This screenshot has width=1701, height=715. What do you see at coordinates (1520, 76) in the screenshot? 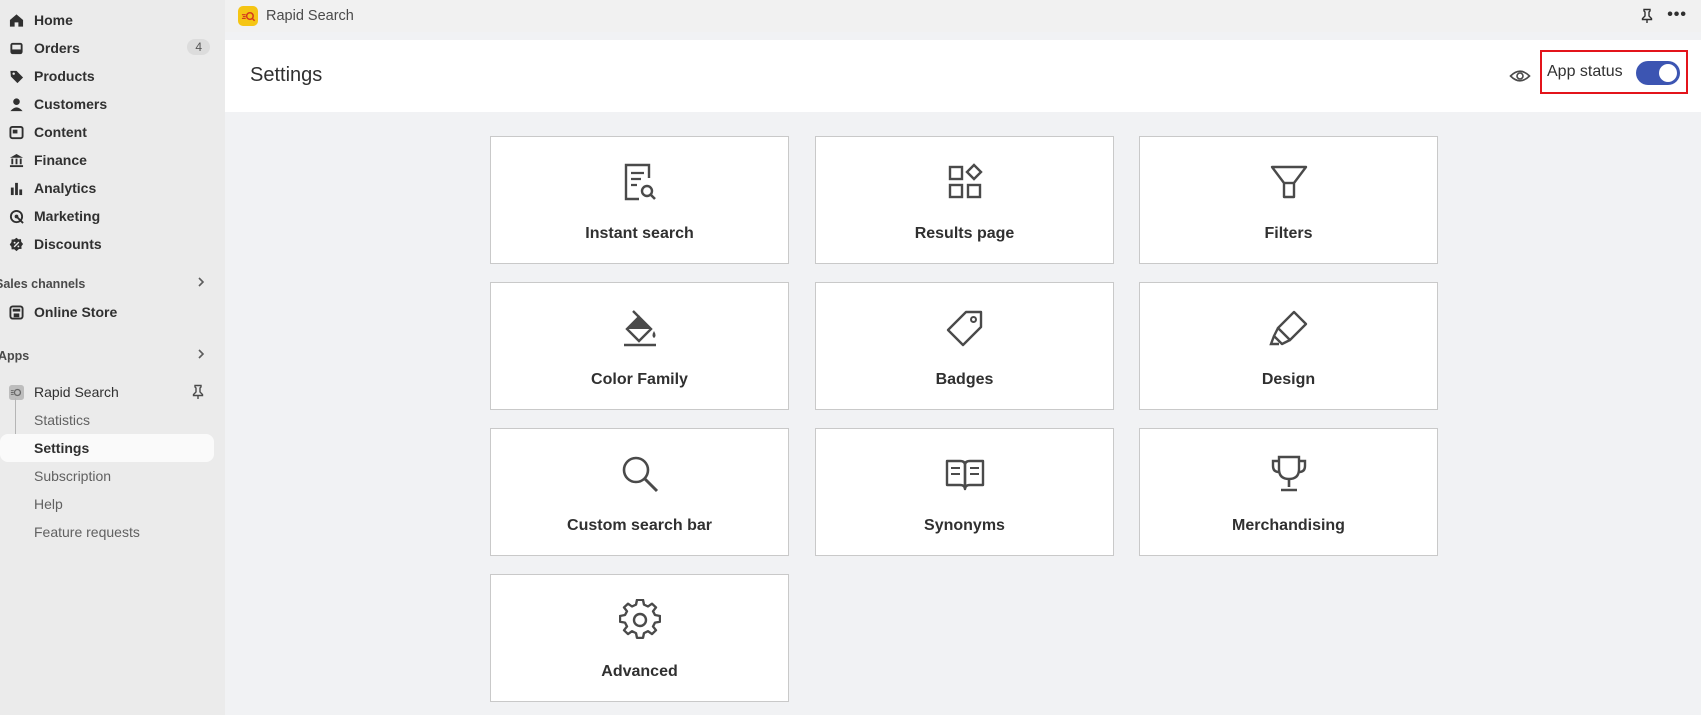
I see `eye-icon` at bounding box center [1520, 76].